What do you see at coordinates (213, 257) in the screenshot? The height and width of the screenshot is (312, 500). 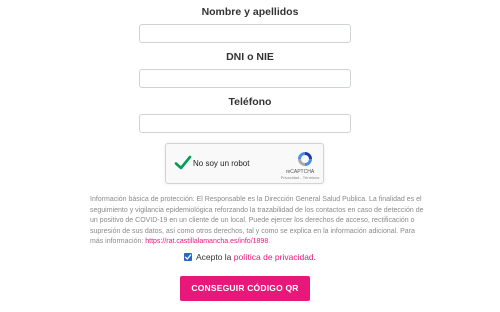 I see `consent-text: Acepto la` at bounding box center [213, 257].